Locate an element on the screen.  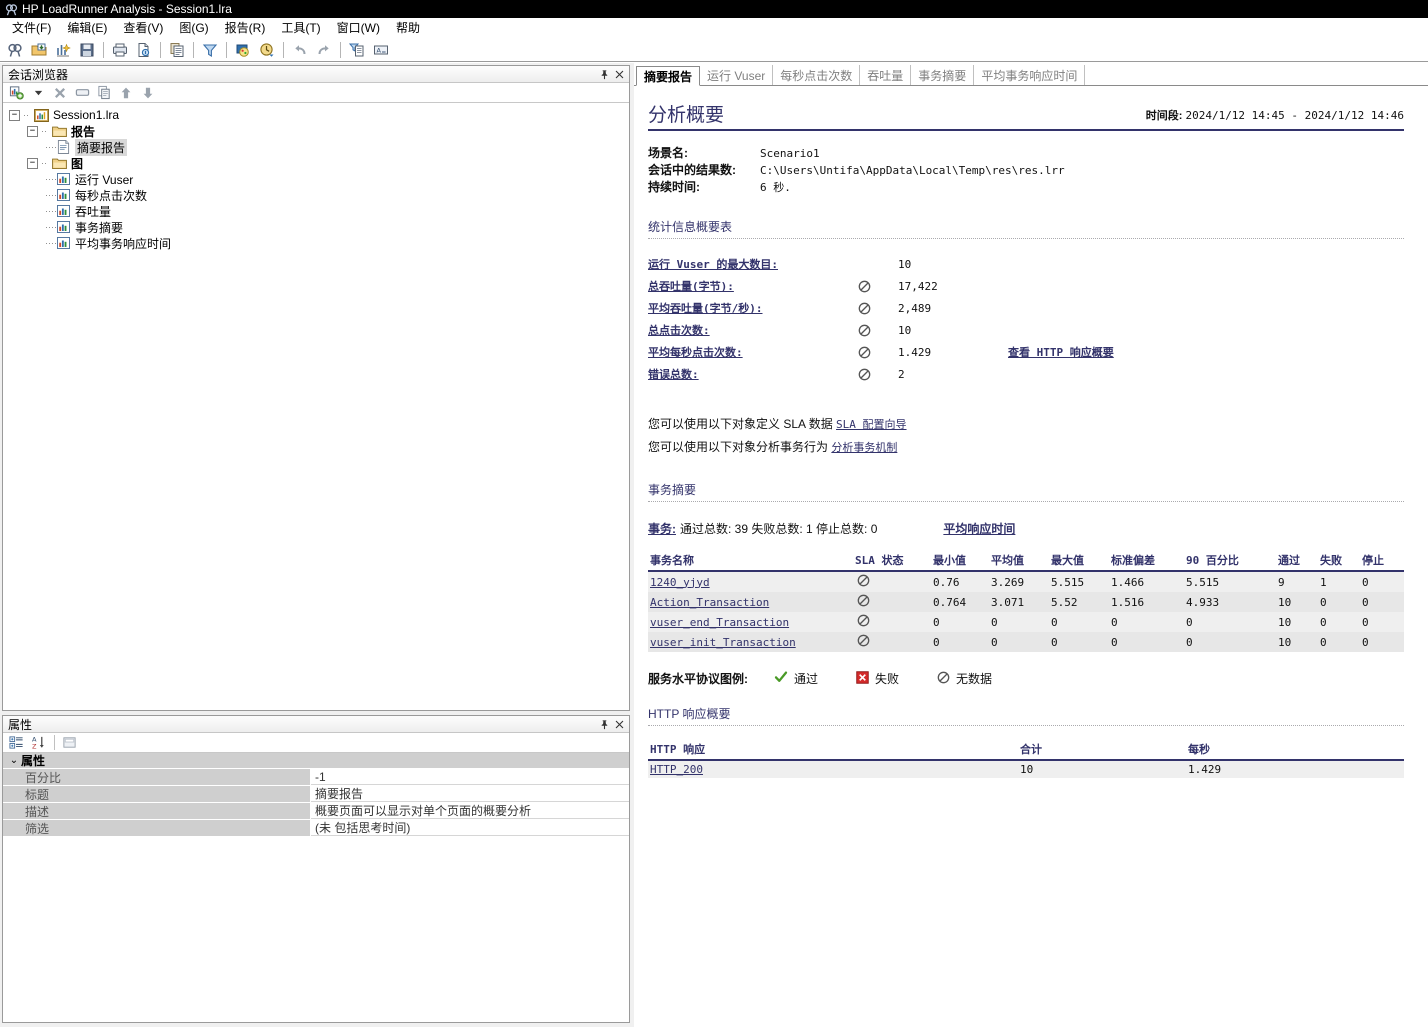
tree-node-running-vusers: ···· 运行 Vuser is located at coordinates (319, 179).